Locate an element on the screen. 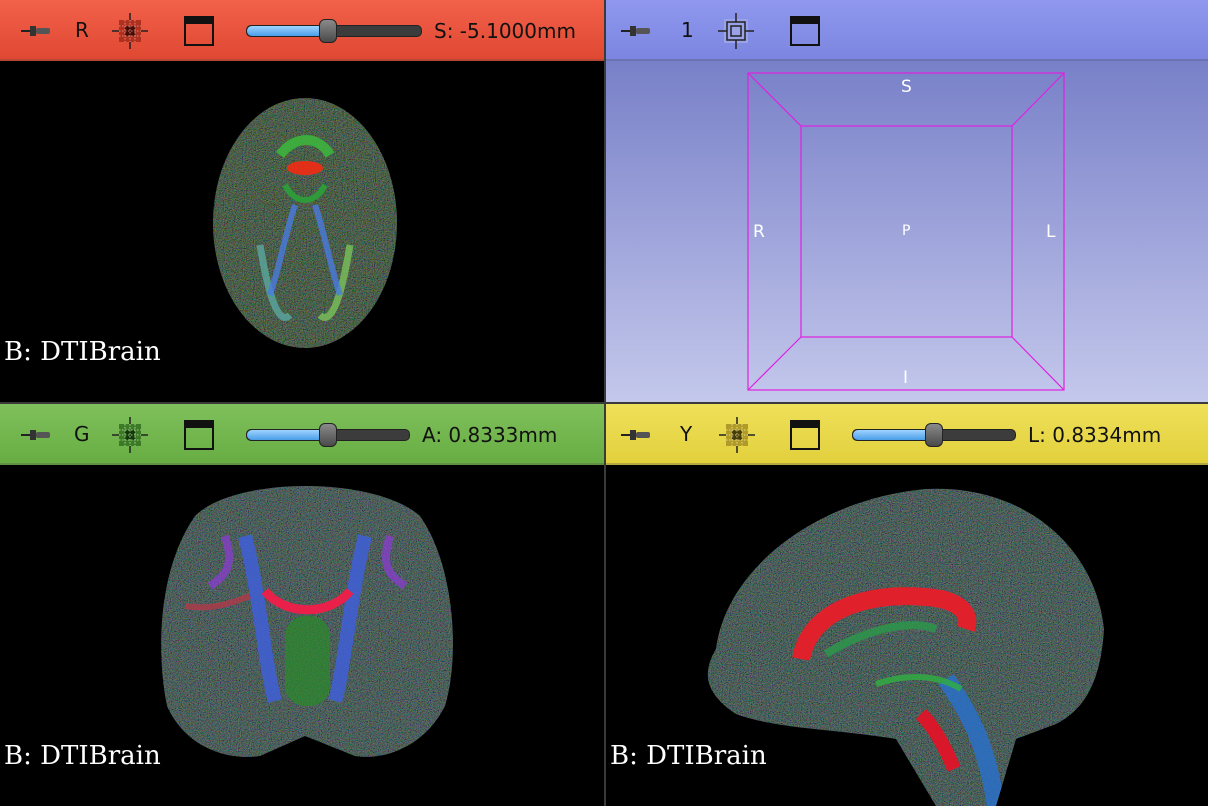  red-slice-controller: R S: -5.1000mm is located at coordinates (302, 30).